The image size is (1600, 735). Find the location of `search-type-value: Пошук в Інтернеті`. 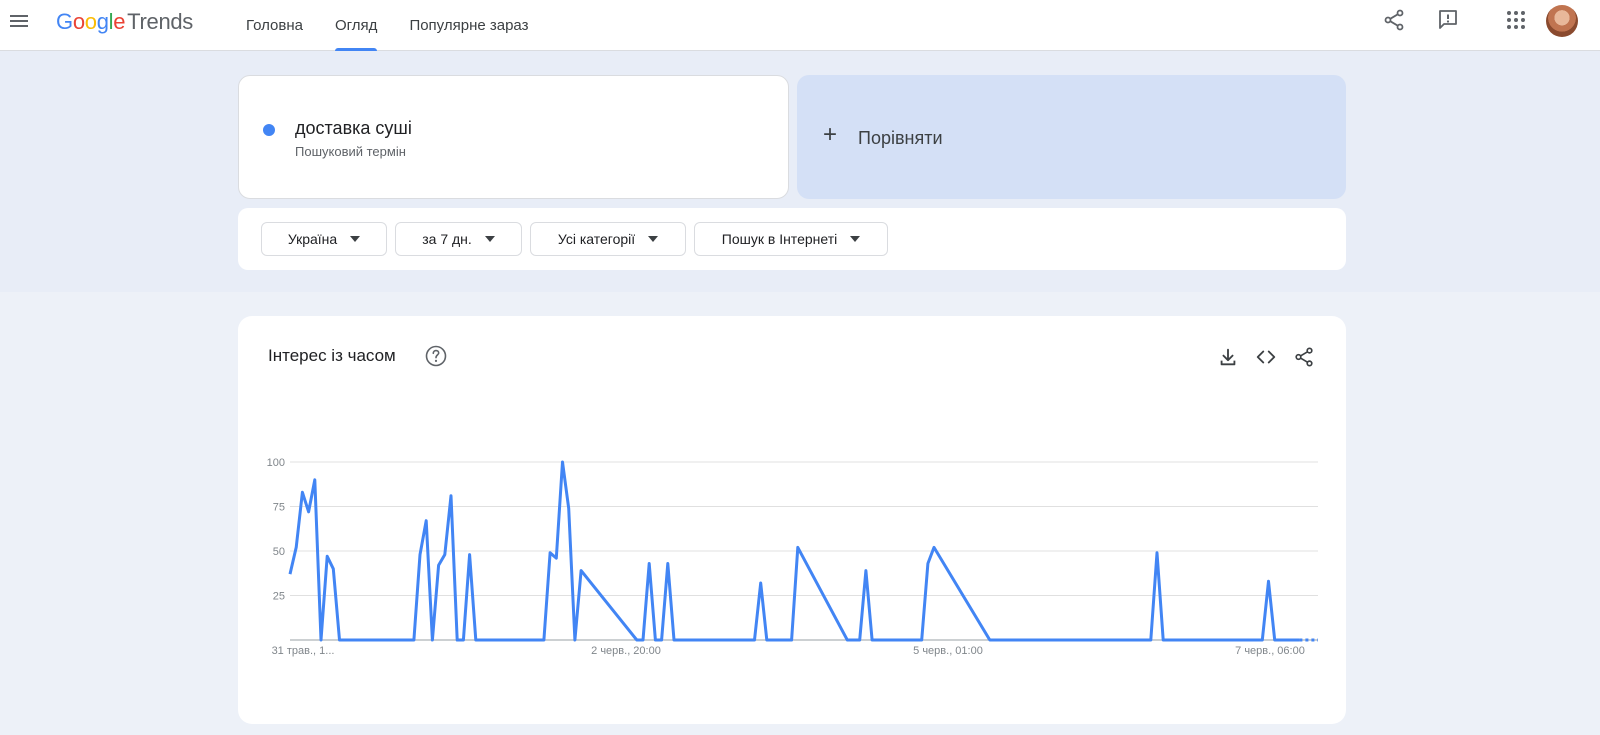

search-type-value: Пошук в Інтернеті is located at coordinates (779, 239).